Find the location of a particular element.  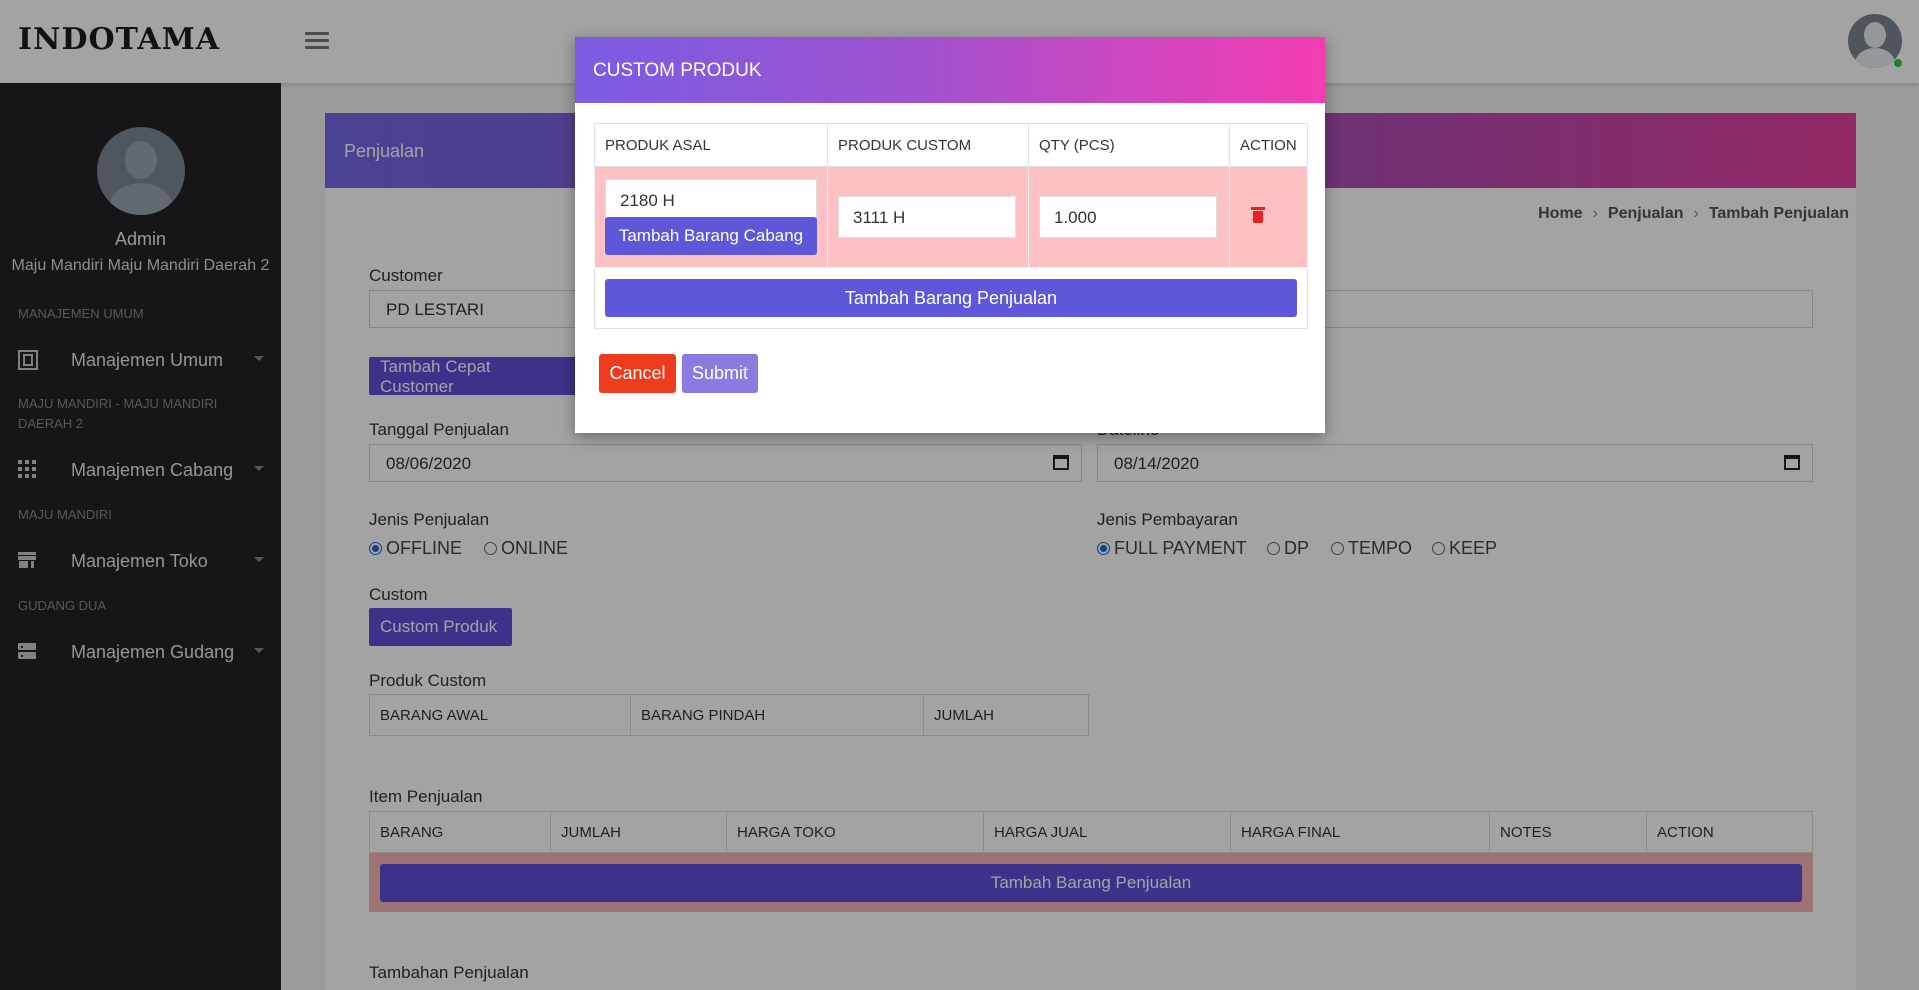

qty-cell: 1.000 is located at coordinates (1129, 217).